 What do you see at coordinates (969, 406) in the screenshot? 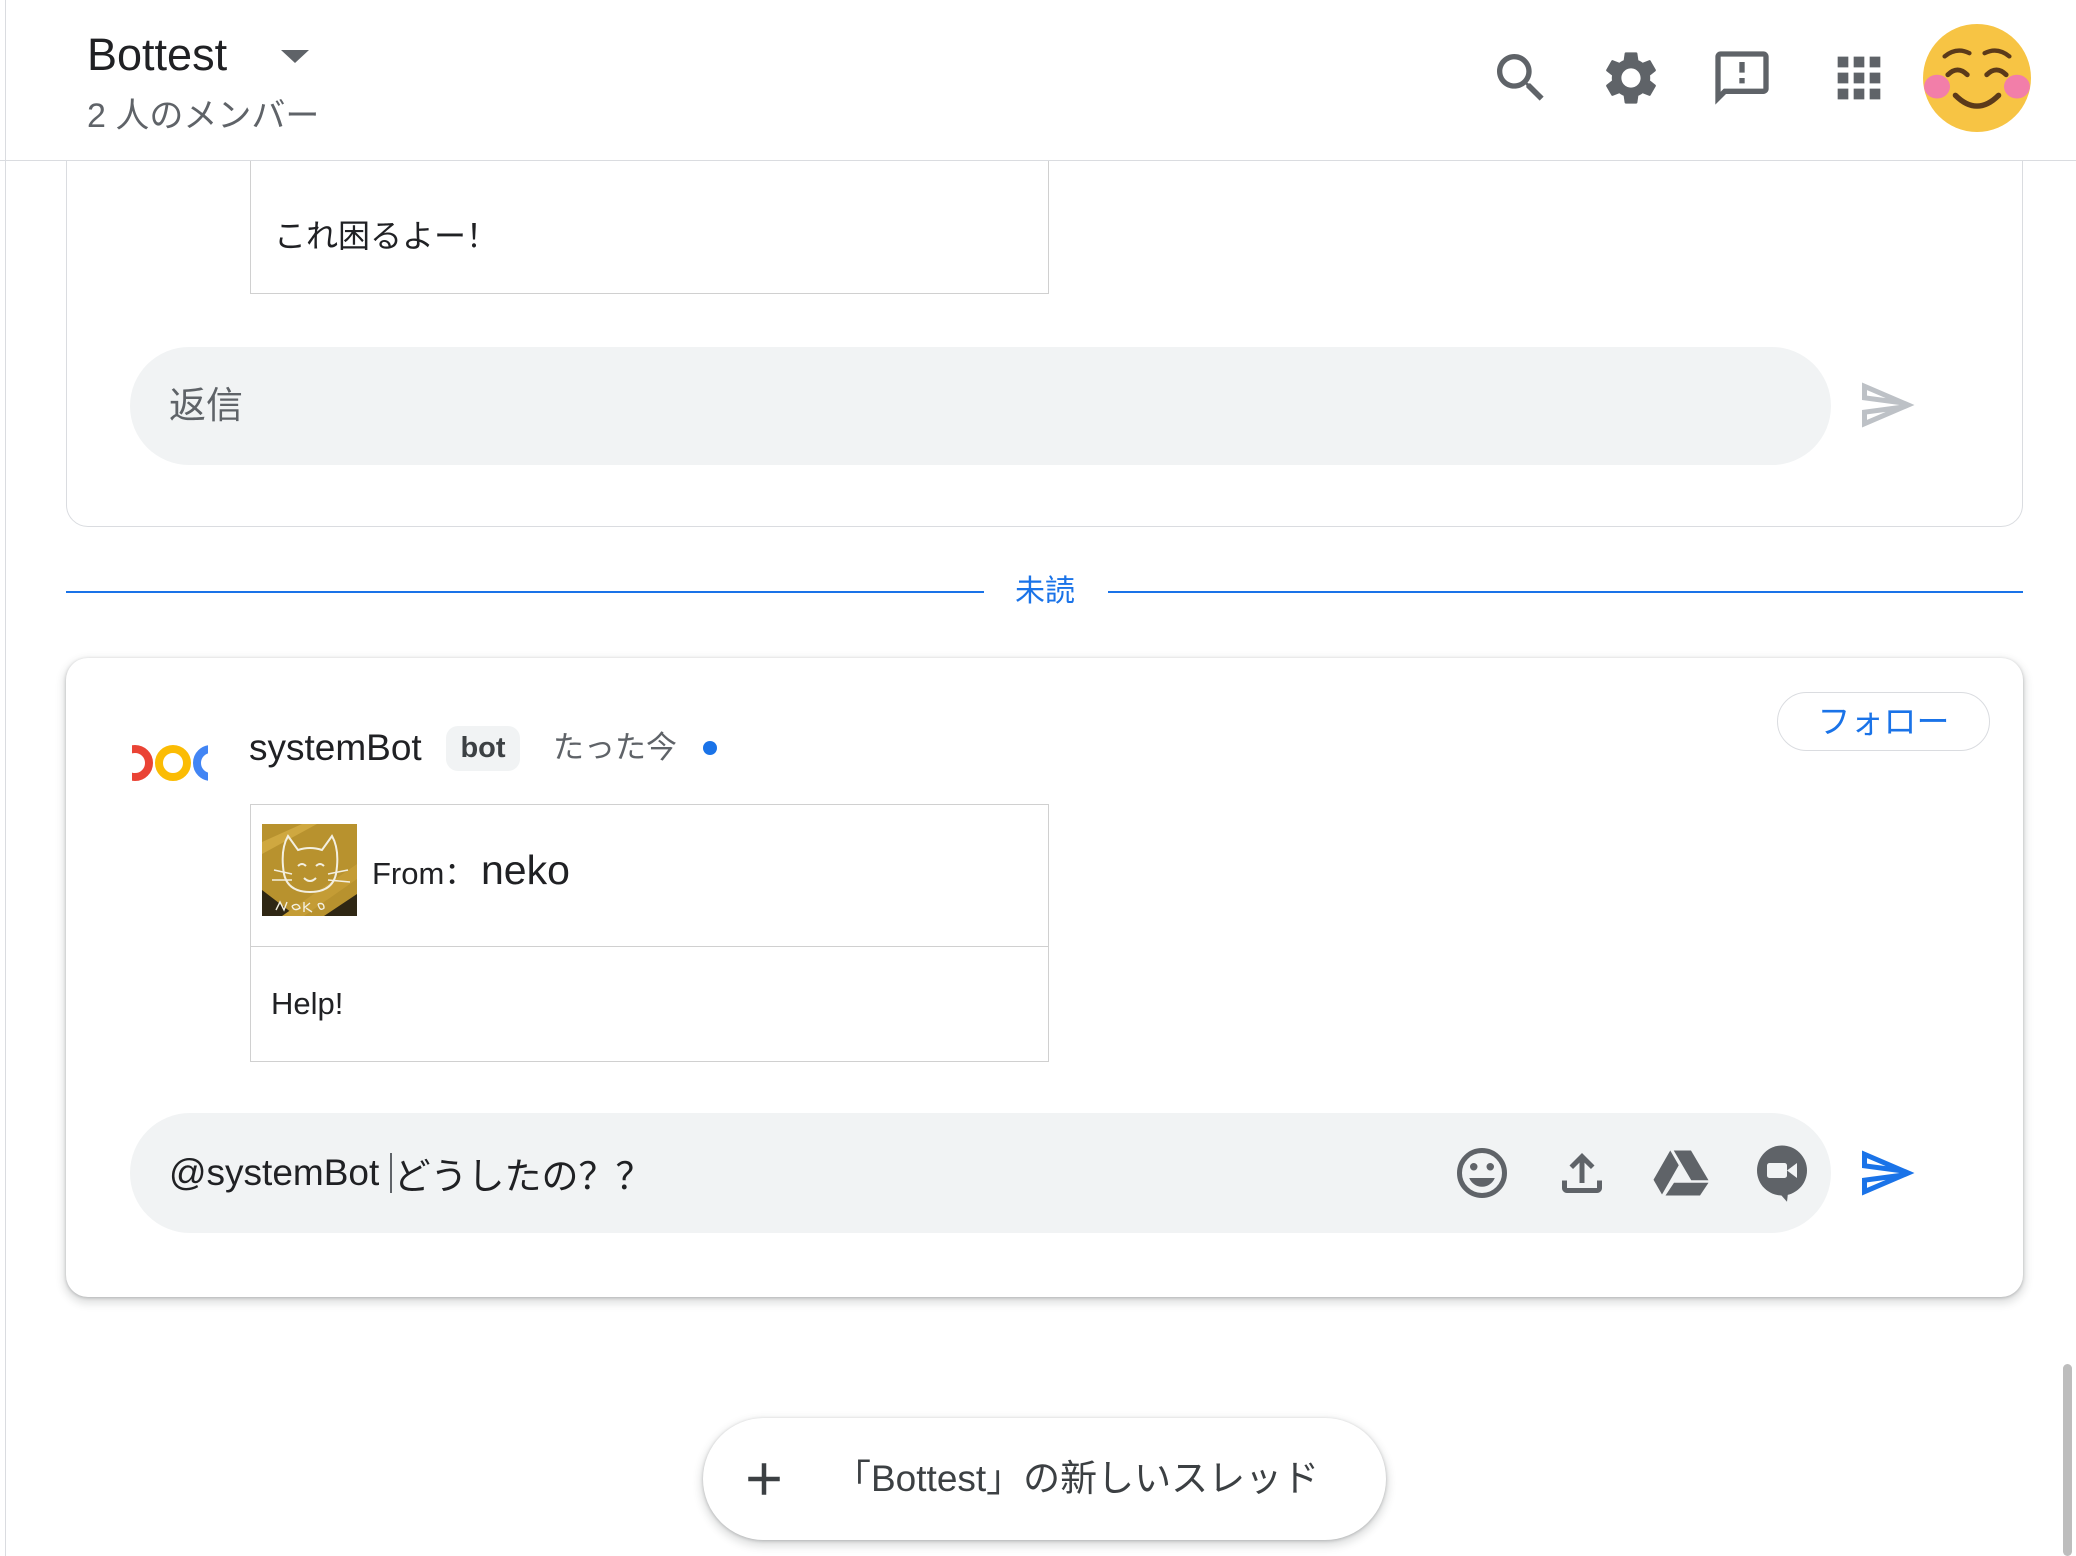
I see `reply-input` at bounding box center [969, 406].